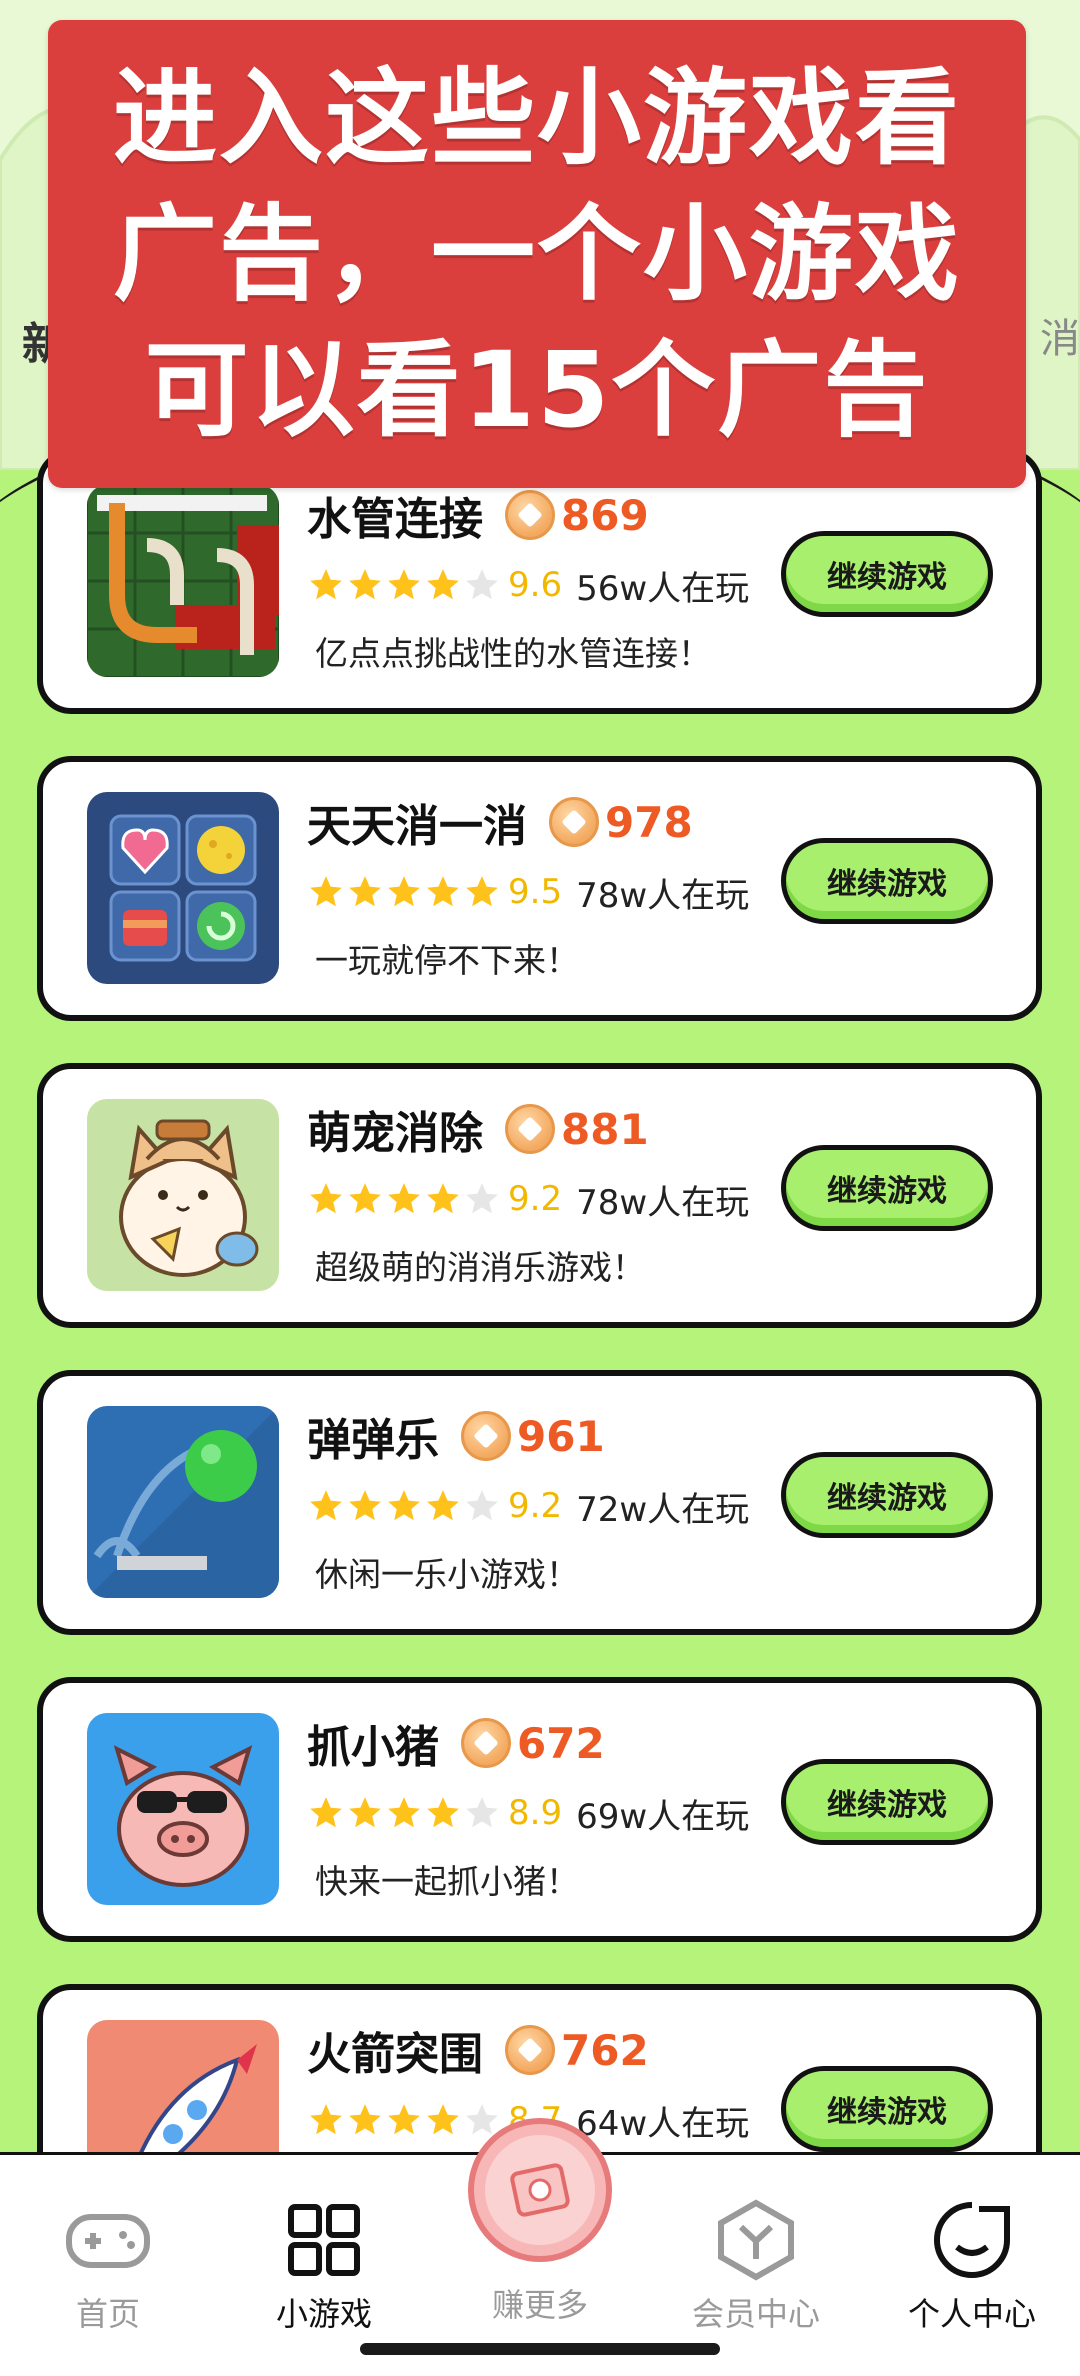 This screenshot has height=2376, width=1080. I want to click on coin-reward: 978, so click(649, 822).